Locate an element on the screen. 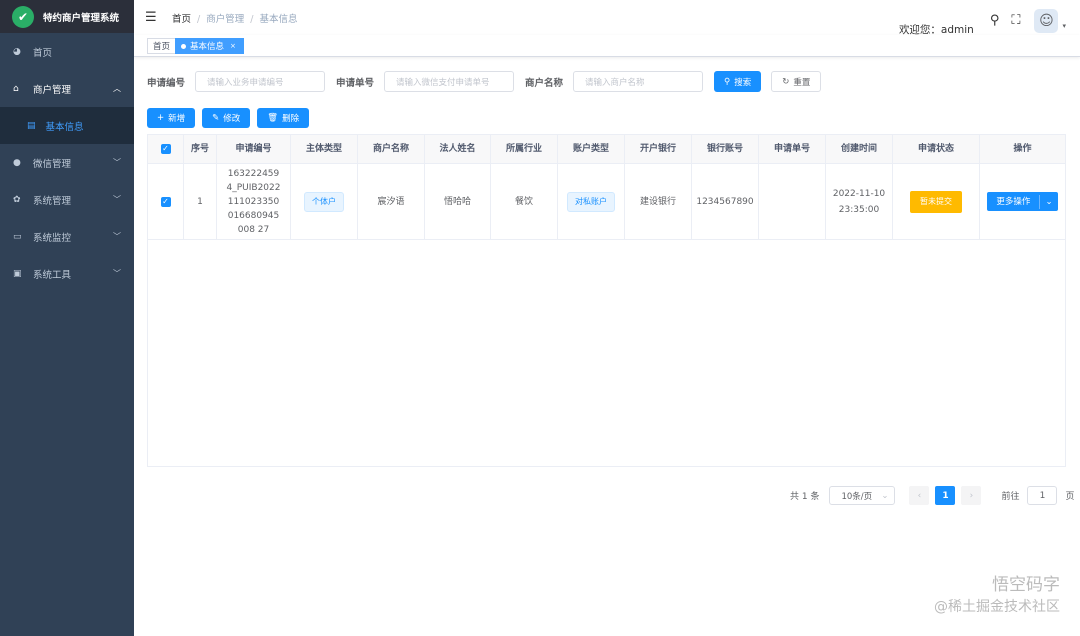  logo: ✔ 特约商户管理系统 is located at coordinates (67, 16).